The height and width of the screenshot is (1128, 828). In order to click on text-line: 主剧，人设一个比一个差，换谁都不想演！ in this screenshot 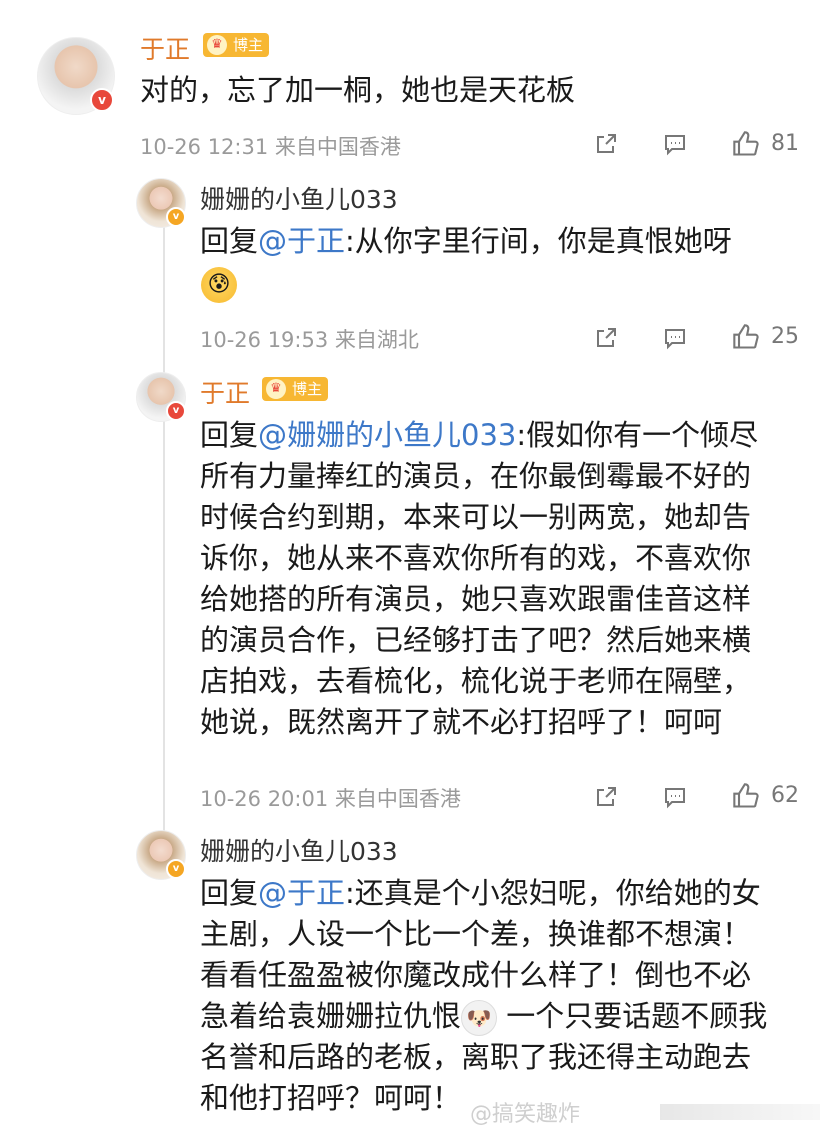, I will do `click(476, 934)`.